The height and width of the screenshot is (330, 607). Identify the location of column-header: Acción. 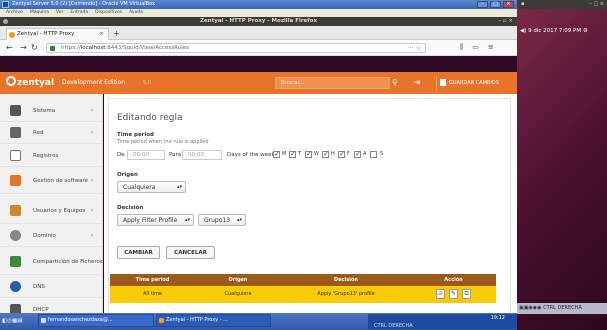
(453, 280).